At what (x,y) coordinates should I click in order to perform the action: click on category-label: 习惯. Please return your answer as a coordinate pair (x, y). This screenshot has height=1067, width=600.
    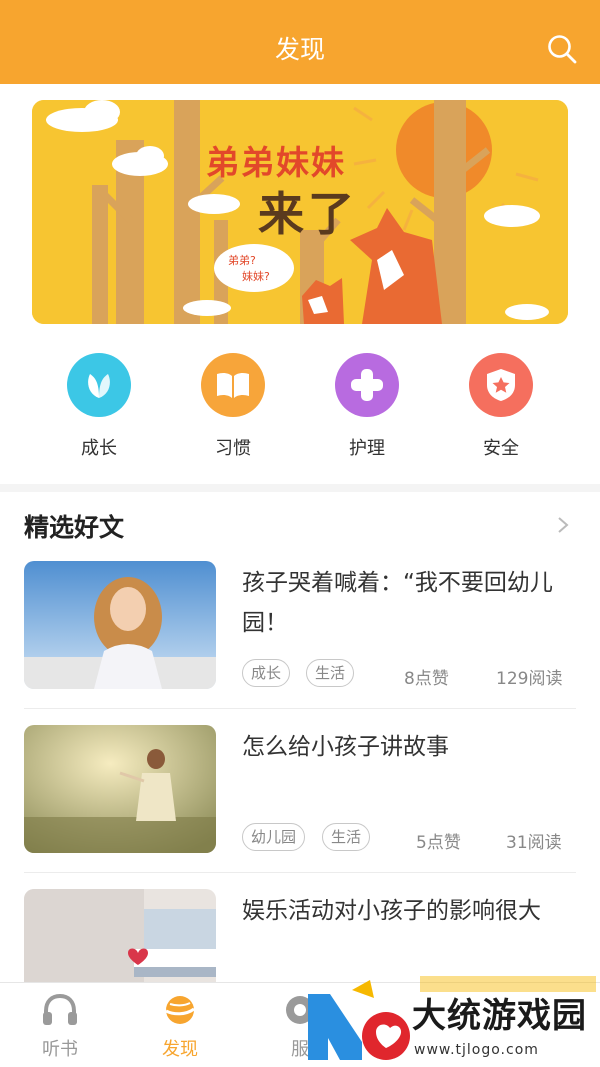
    Looking at the image, I should click on (233, 448).